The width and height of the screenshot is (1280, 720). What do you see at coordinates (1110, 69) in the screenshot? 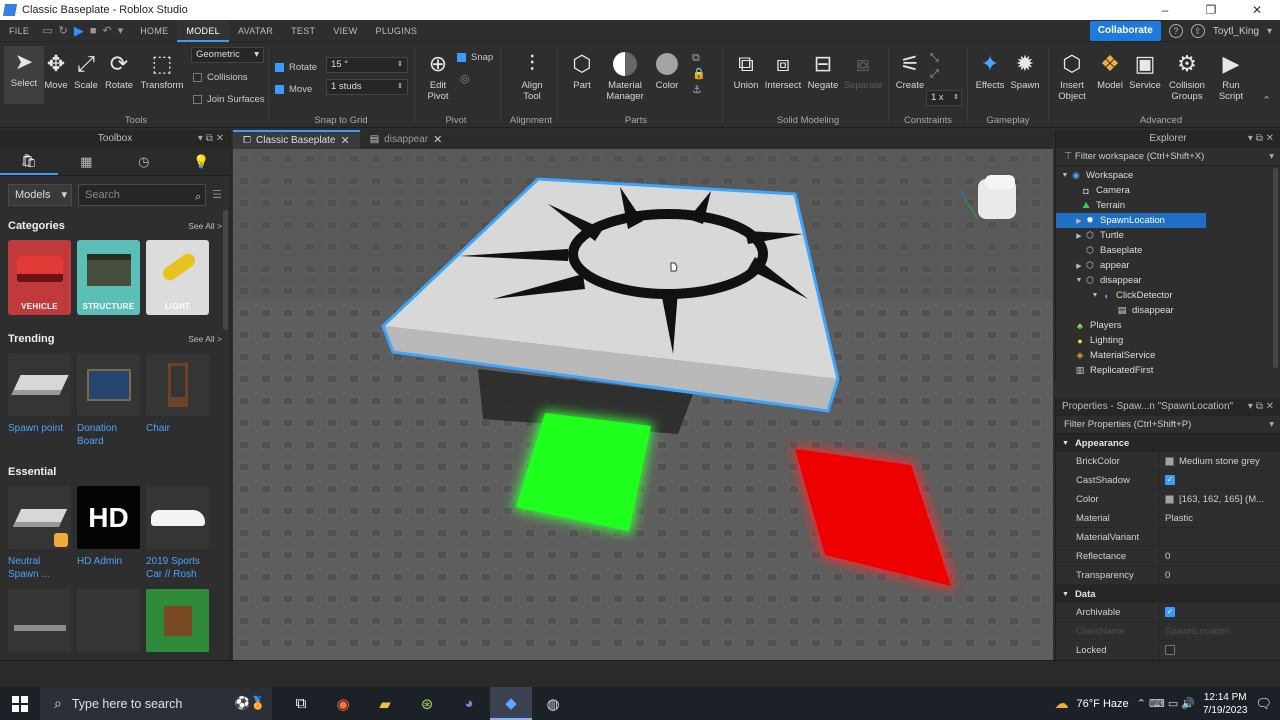
I see `model-button: ❖ Model` at bounding box center [1110, 69].